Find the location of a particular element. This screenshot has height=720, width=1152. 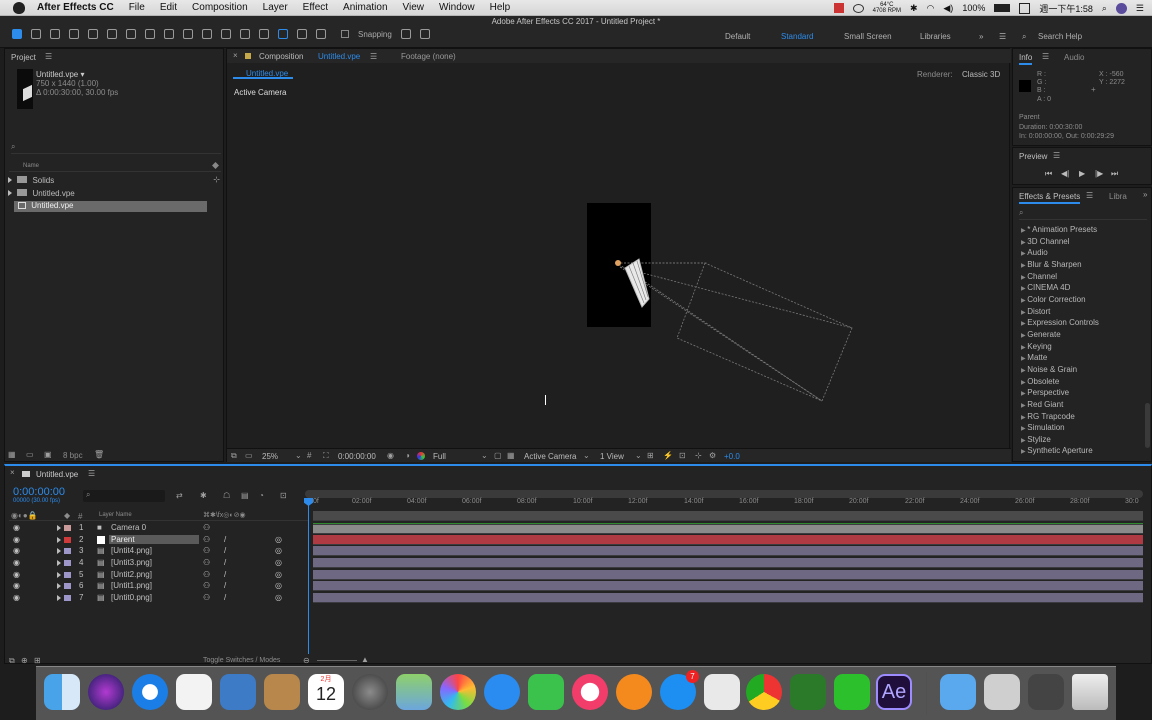

siri-icon is located at coordinates (106, 692).